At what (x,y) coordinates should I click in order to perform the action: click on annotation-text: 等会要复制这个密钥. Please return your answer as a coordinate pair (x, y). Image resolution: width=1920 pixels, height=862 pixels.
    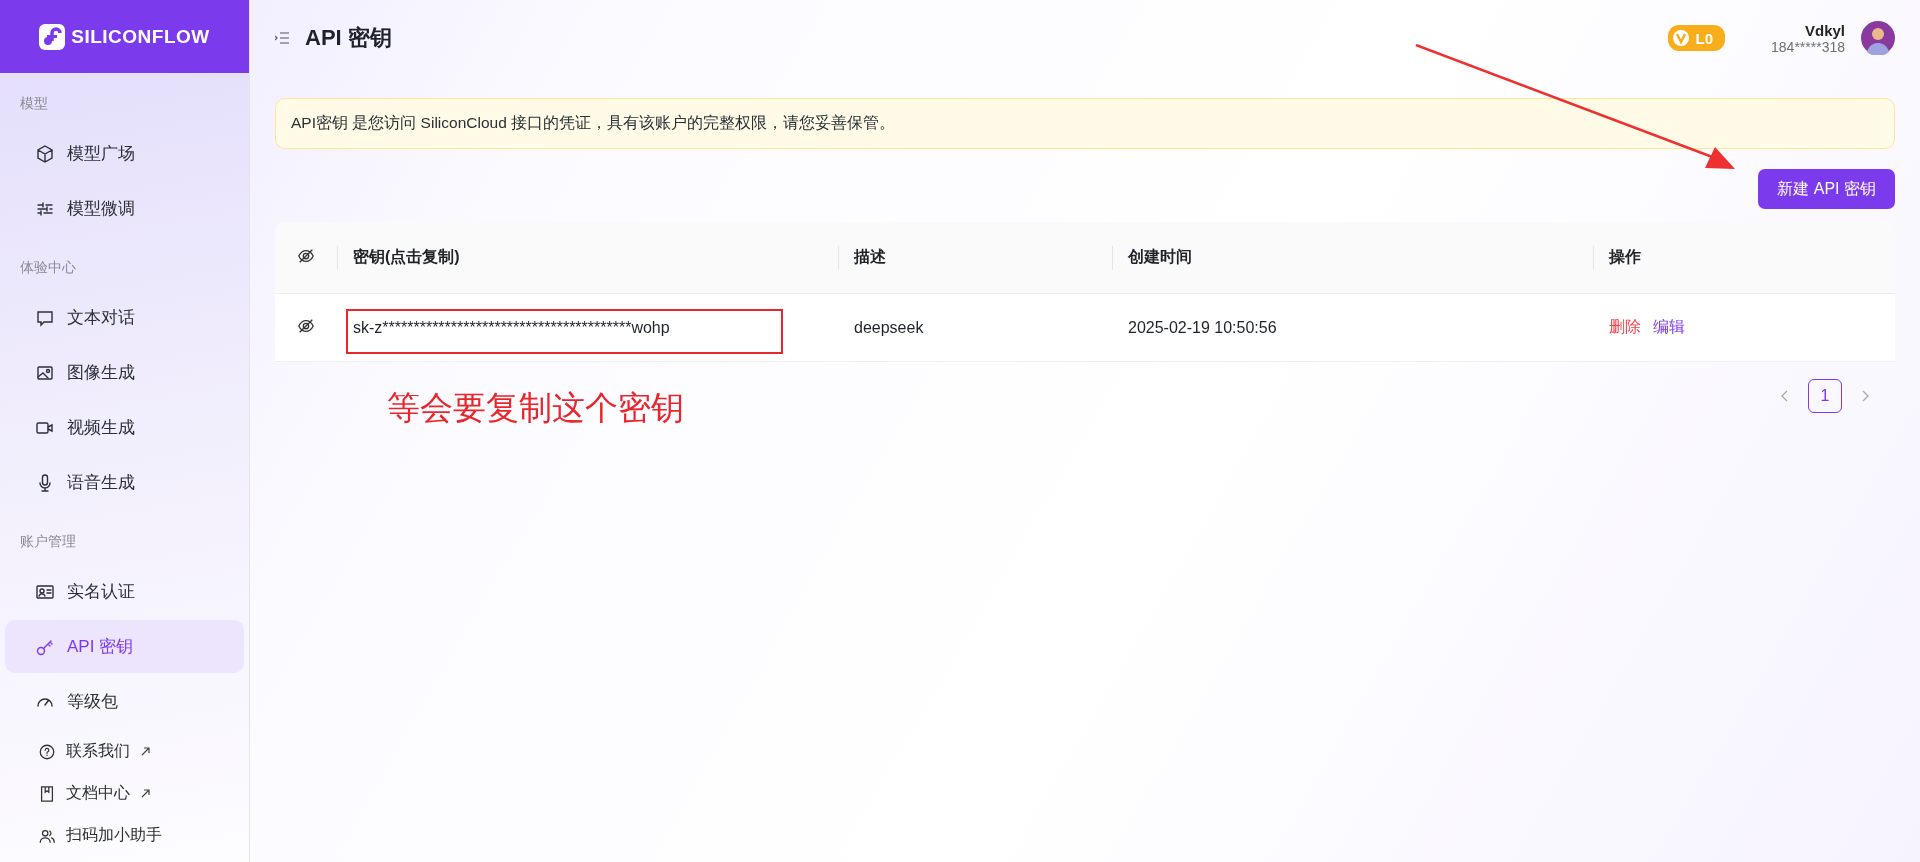
    Looking at the image, I should click on (535, 408).